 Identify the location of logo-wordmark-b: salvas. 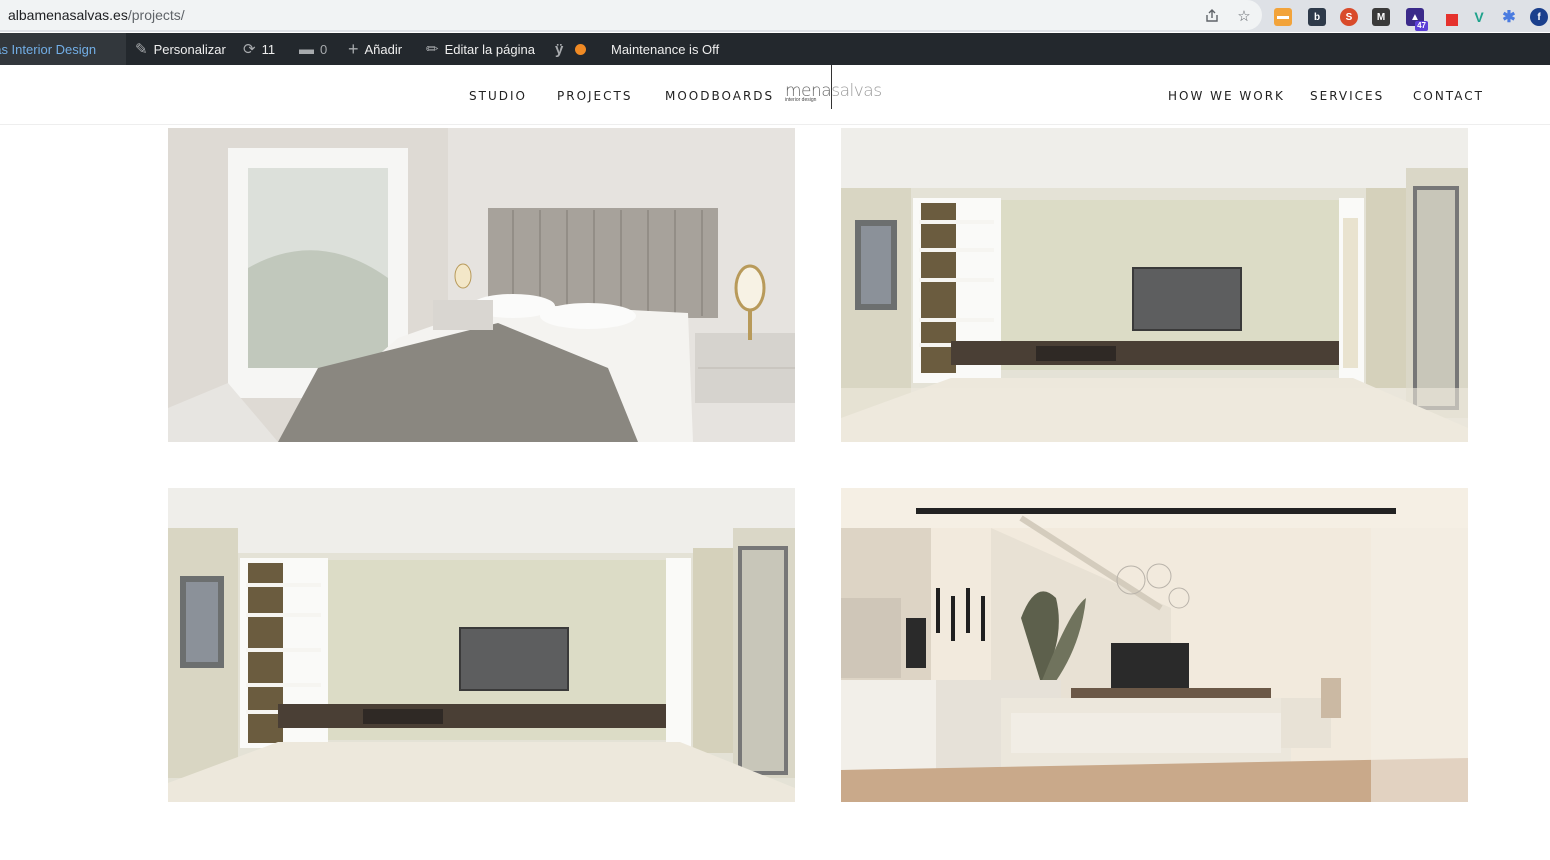
(856, 91).